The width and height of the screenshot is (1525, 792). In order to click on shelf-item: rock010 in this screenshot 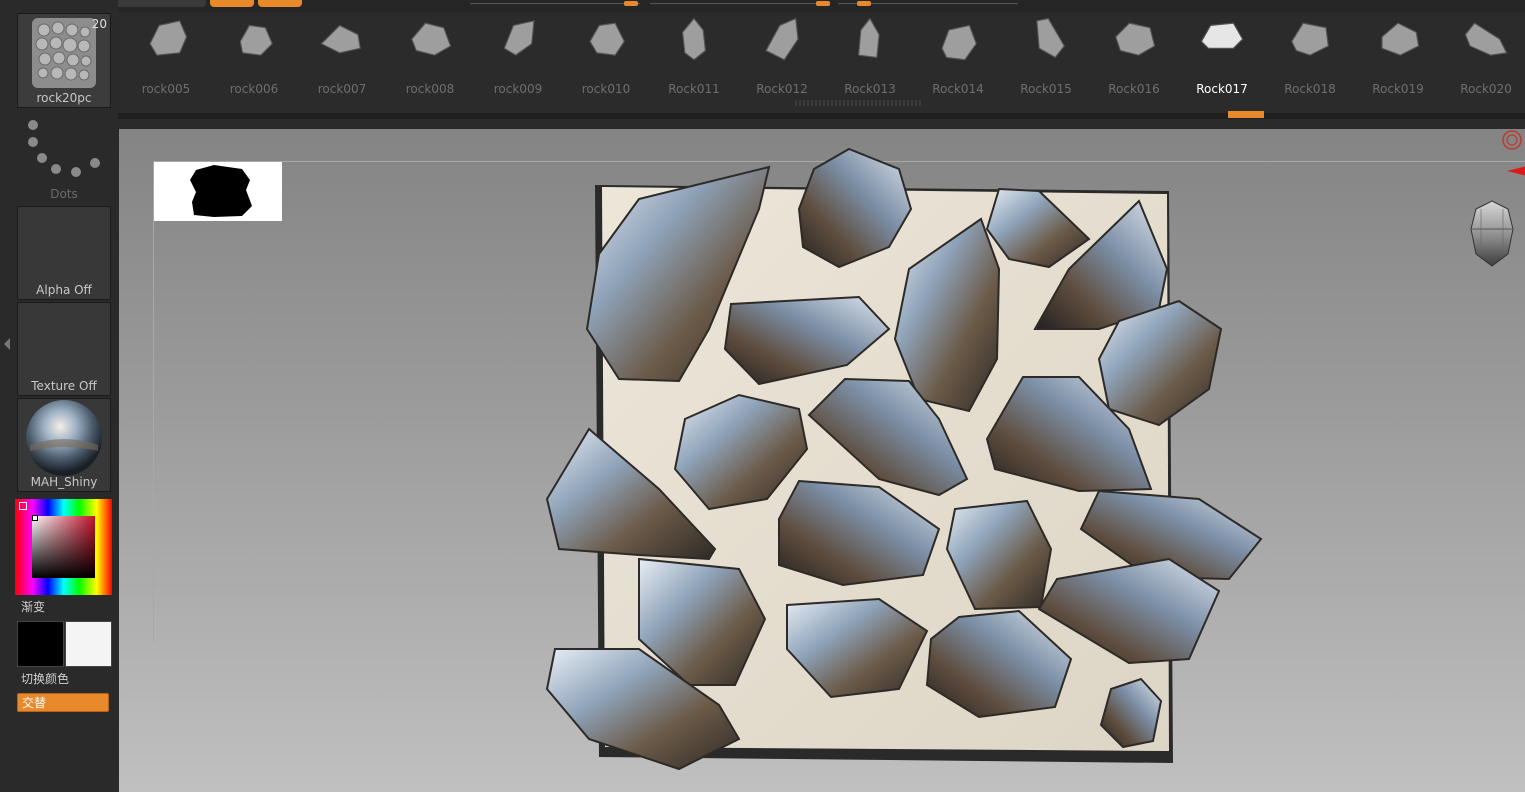, I will do `click(606, 60)`.